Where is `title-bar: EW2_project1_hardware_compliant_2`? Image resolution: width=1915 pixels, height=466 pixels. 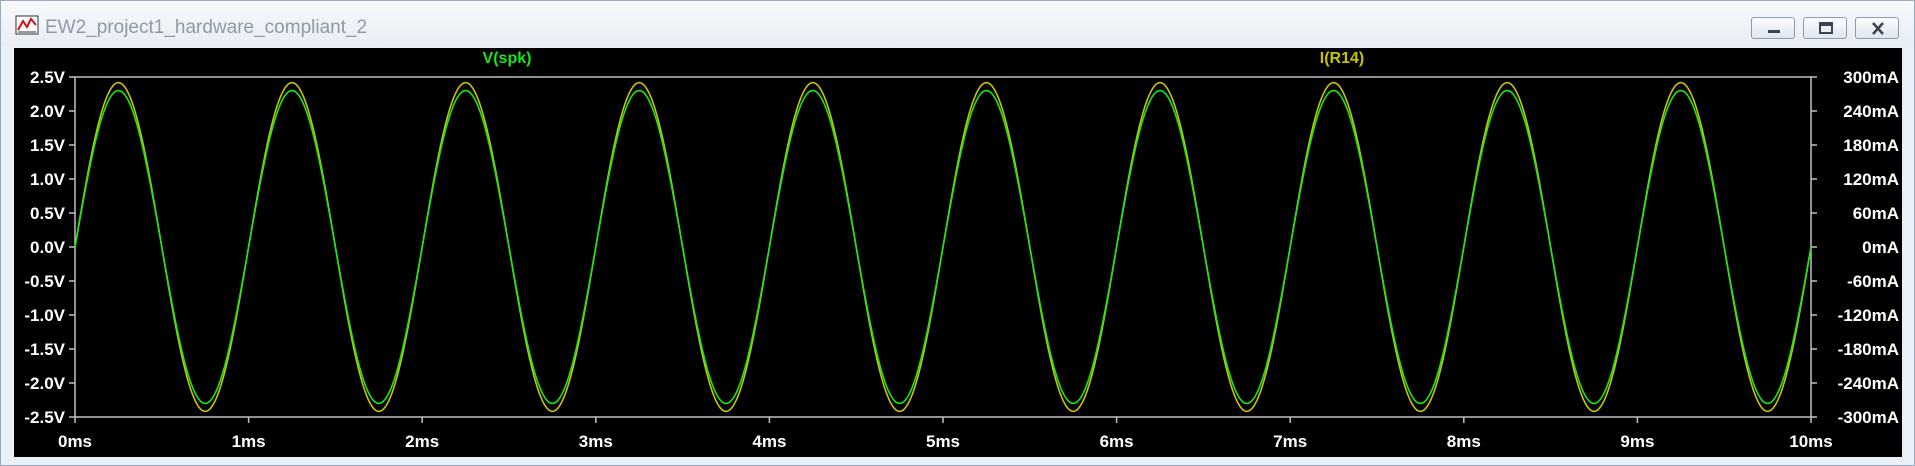
title-bar: EW2_project1_hardware_compliant_2 is located at coordinates (957, 24).